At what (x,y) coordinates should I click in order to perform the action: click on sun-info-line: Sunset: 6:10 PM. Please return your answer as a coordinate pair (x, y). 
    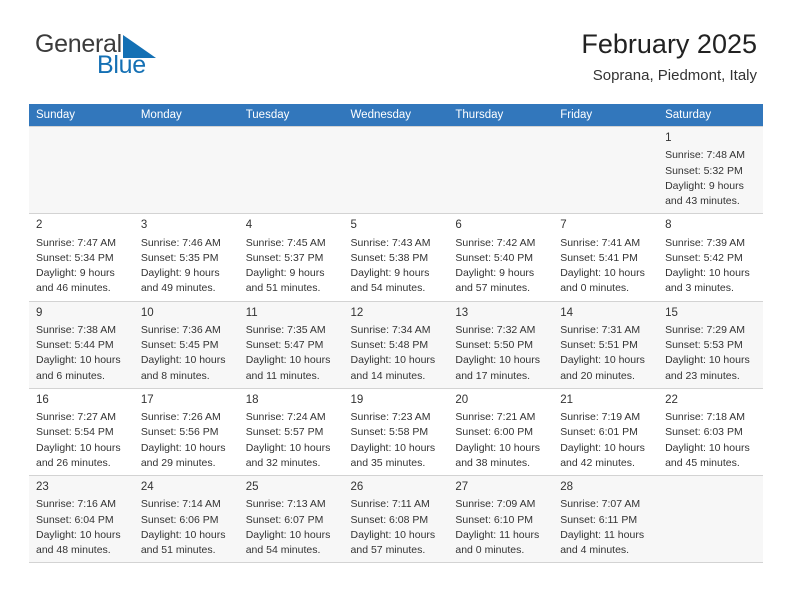
    Looking at the image, I should click on (494, 519).